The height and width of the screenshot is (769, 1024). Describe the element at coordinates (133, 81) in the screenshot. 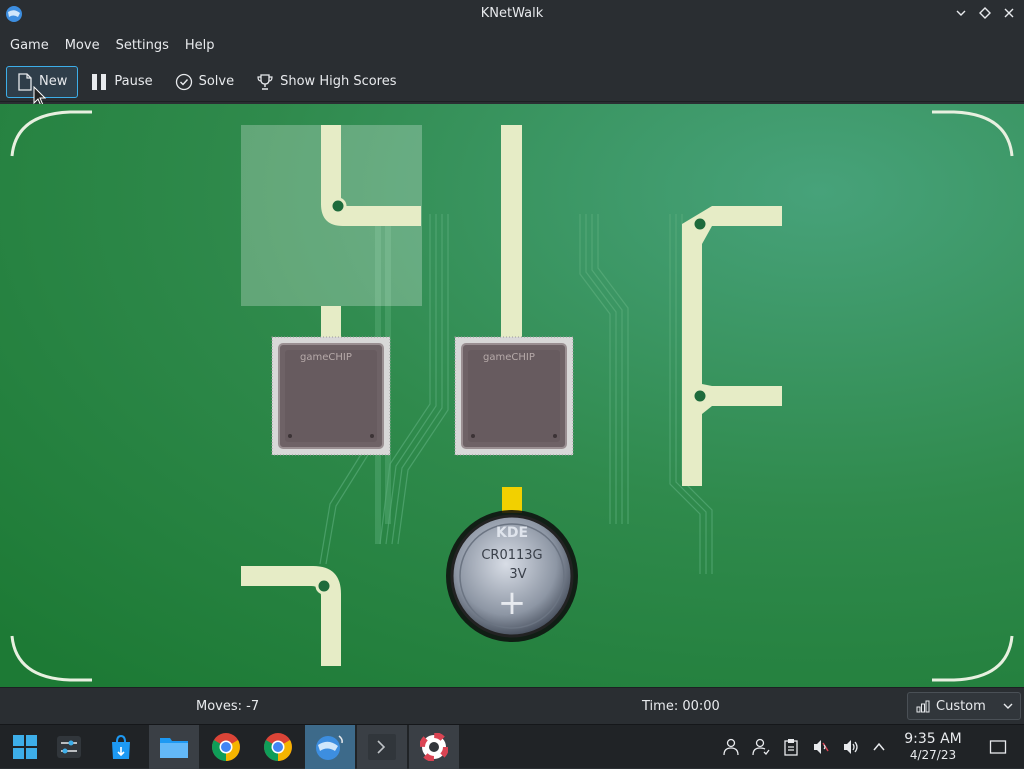

I see `pause-button-label: Pause` at that location.